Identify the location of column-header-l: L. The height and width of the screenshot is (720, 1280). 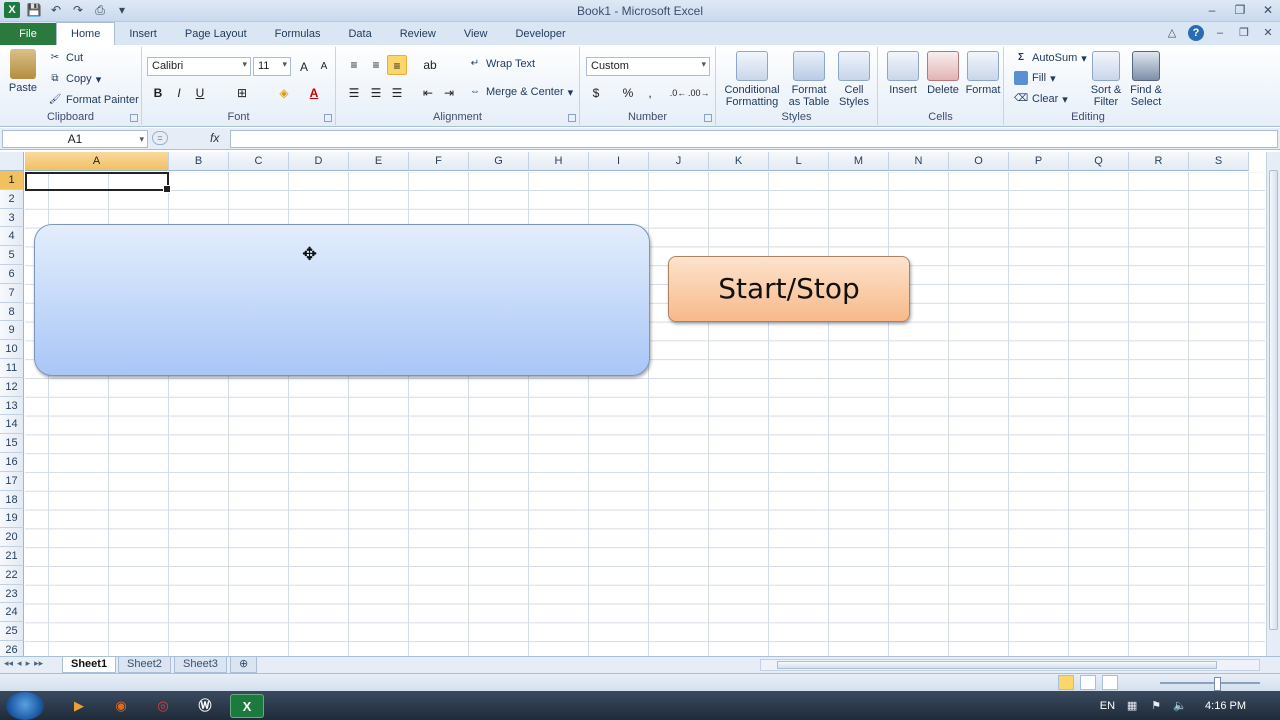
(799, 161).